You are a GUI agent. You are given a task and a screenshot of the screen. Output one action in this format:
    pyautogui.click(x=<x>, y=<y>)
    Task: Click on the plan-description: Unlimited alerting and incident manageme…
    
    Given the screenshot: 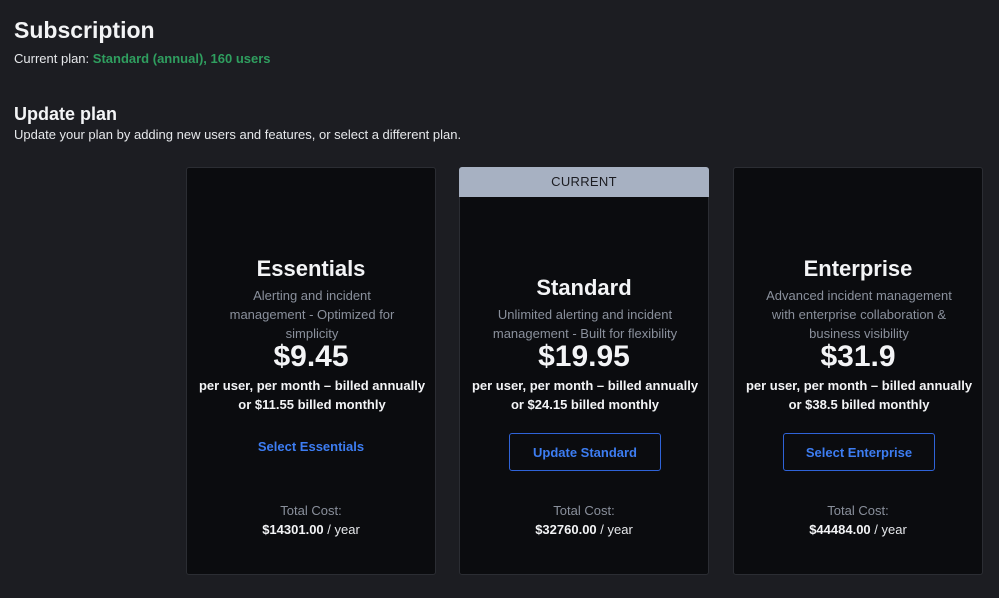 What is the action you would take?
    pyautogui.click(x=585, y=324)
    